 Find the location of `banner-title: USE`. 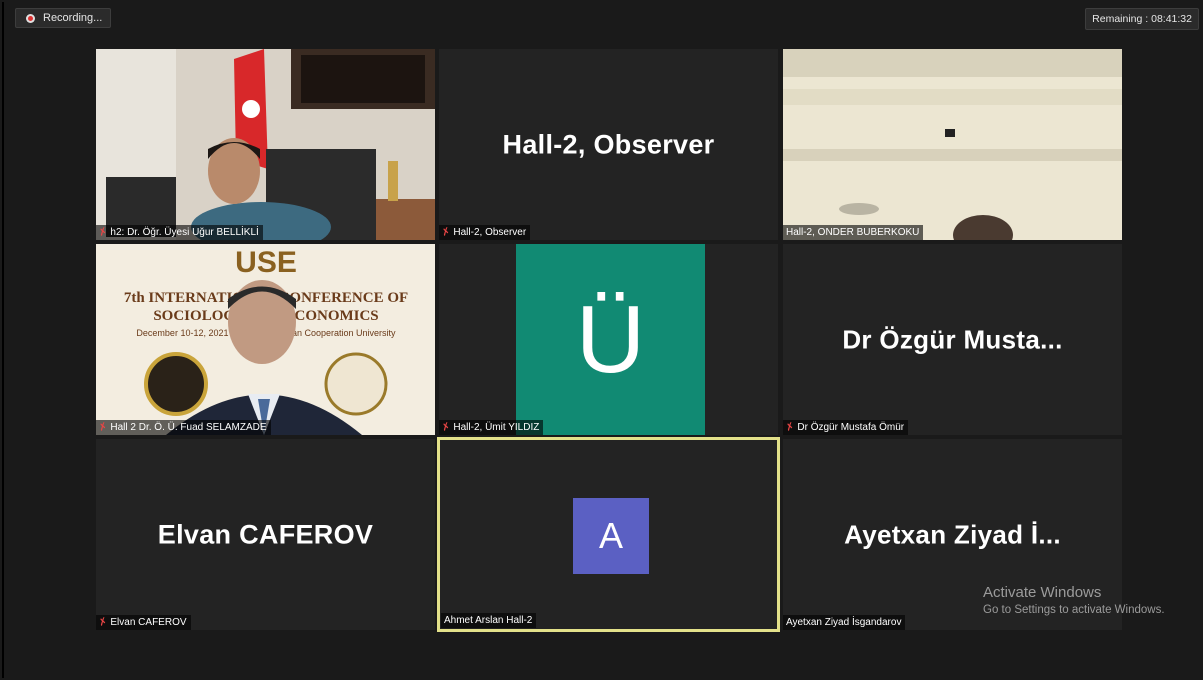

banner-title: USE is located at coordinates (266, 262).